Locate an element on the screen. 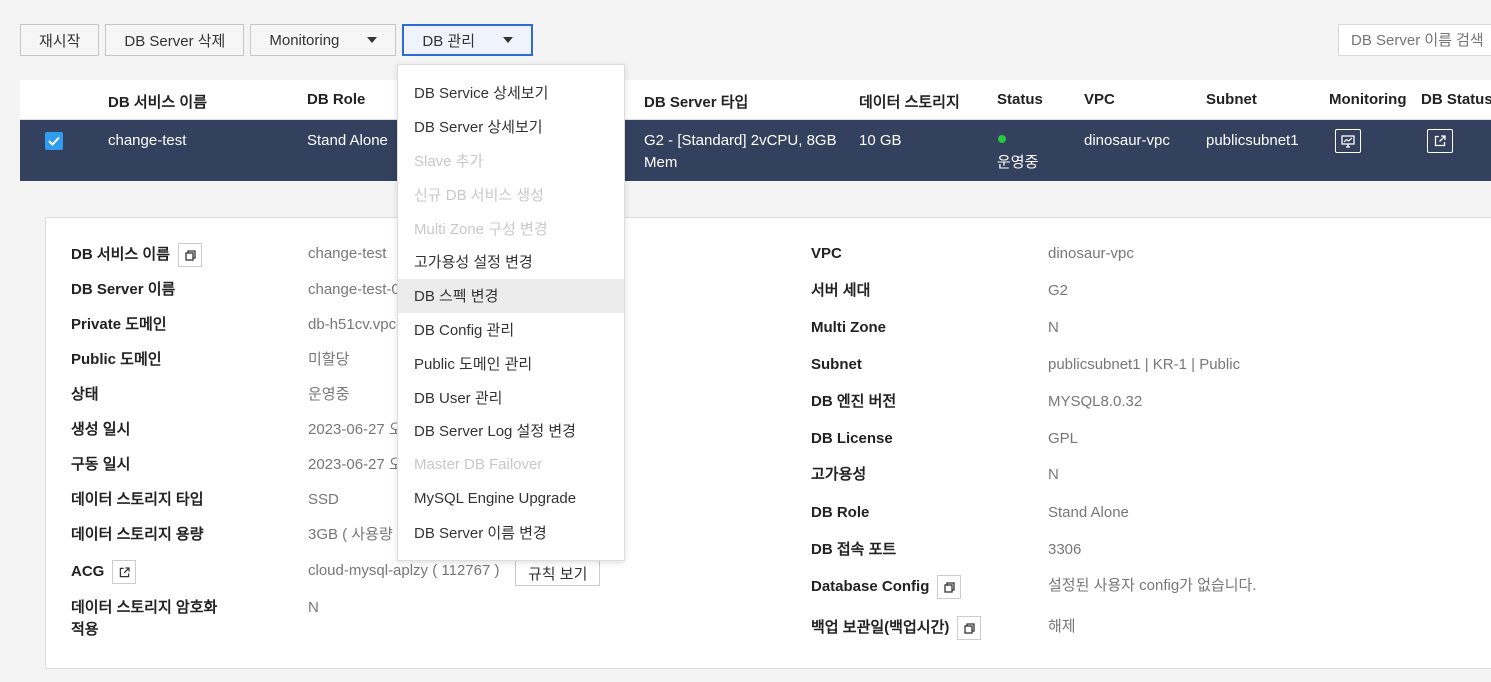  column-header: 데이터 스토리지 is located at coordinates (909, 101).